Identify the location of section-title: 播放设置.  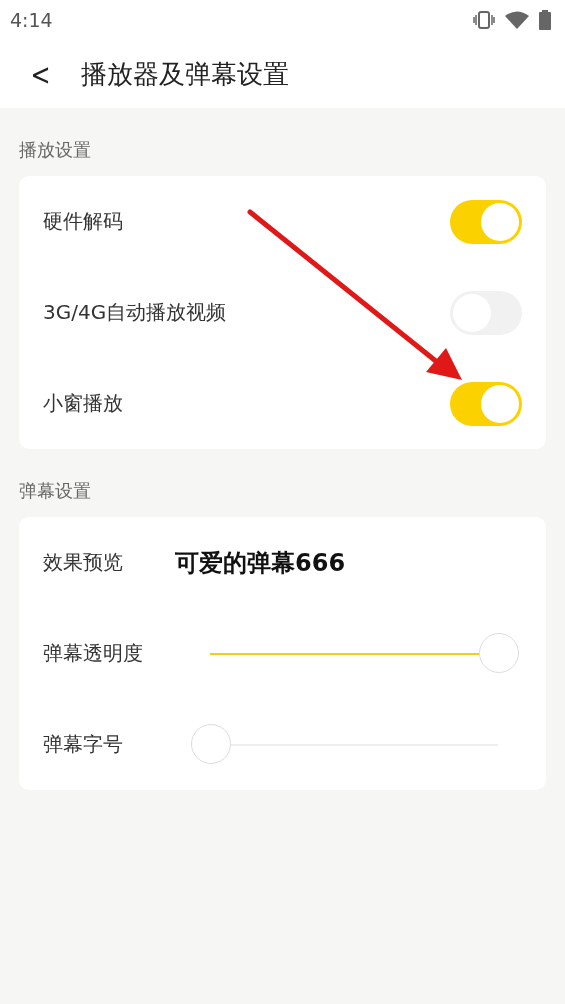
(55, 150).